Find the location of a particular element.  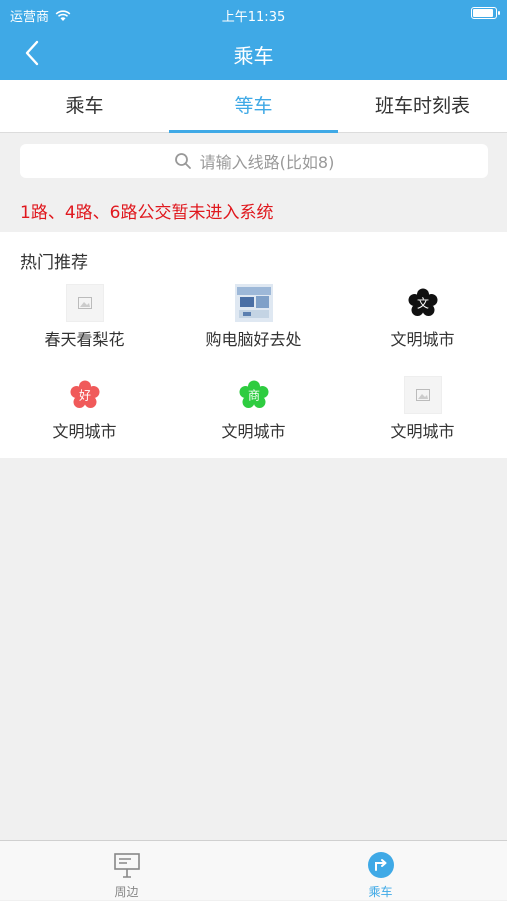

computer-photo-icon is located at coordinates (254, 303).